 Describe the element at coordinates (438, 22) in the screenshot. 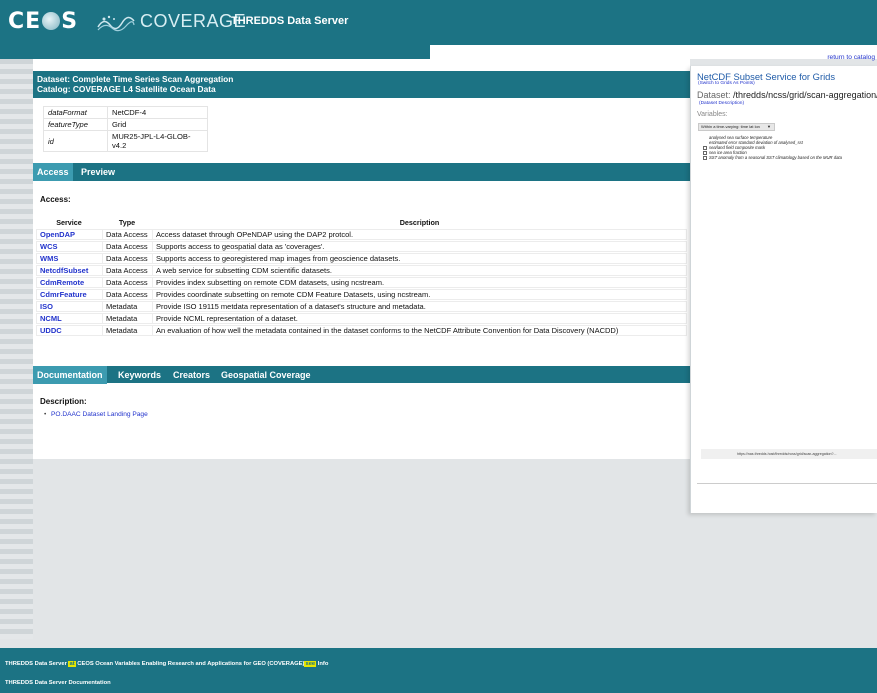

I see `top-header: CE S COVERAGE THREDDS Data Server` at that location.